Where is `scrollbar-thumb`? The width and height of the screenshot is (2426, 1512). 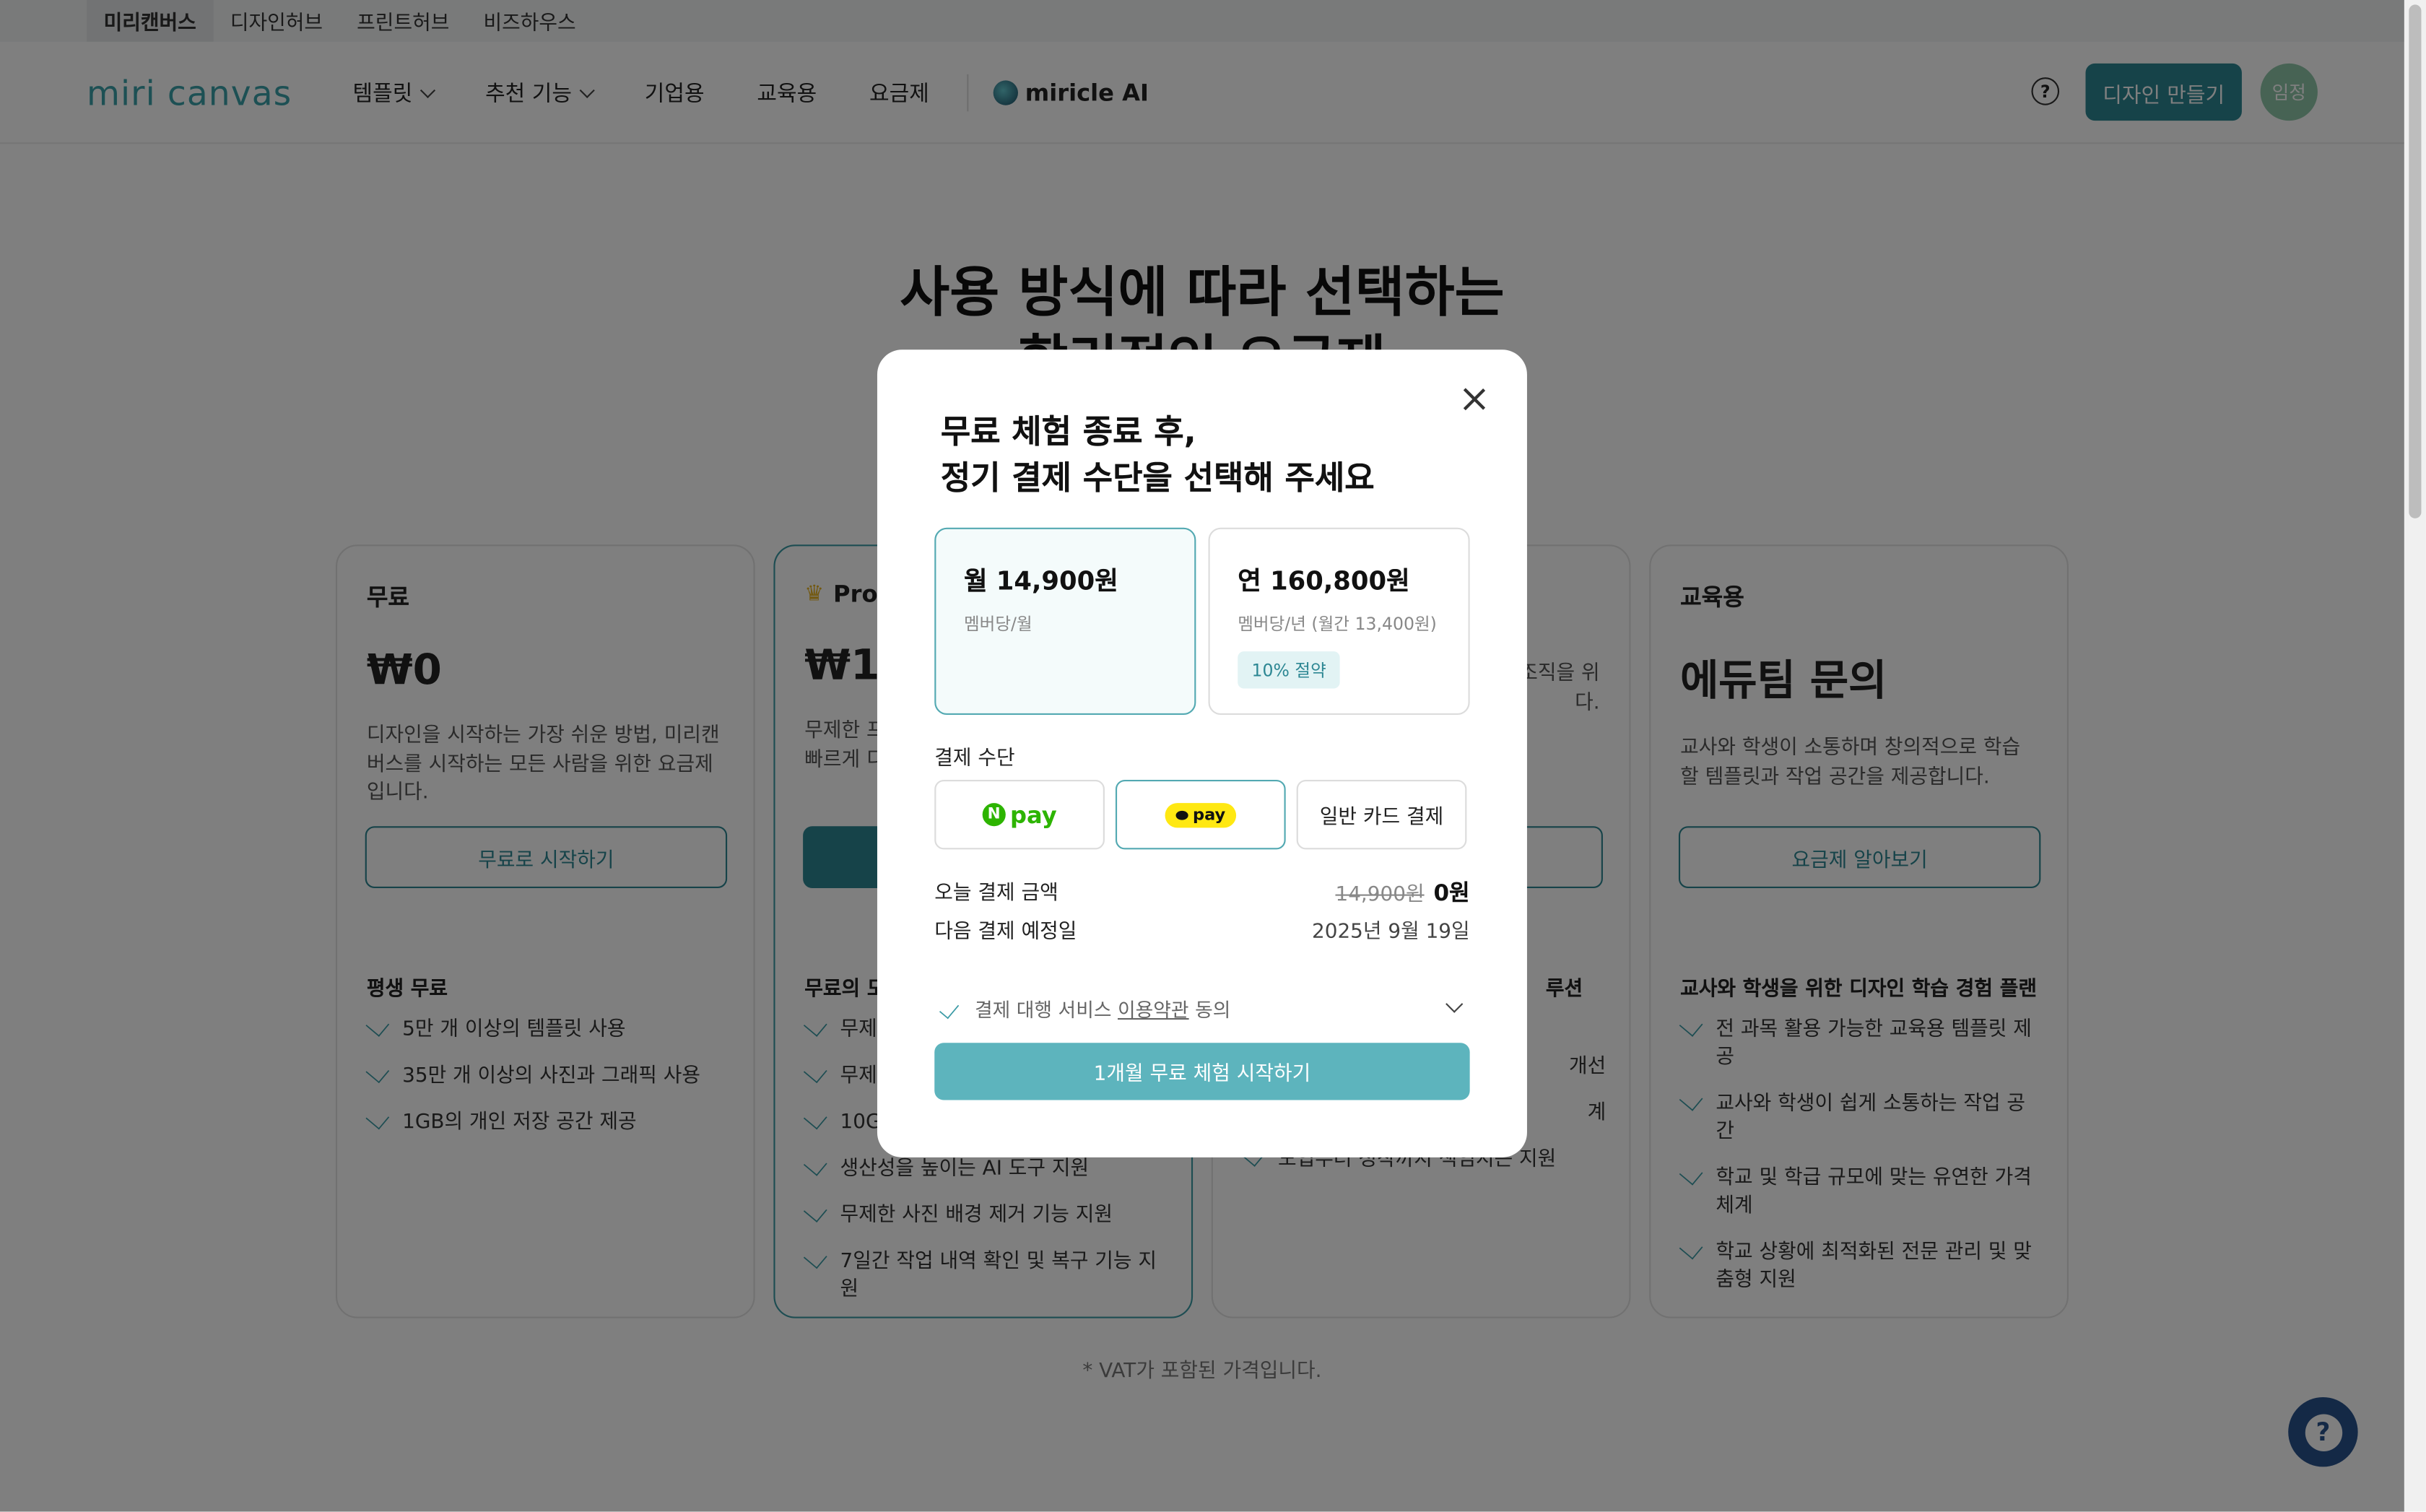
scrollbar-thumb is located at coordinates (2415, 261).